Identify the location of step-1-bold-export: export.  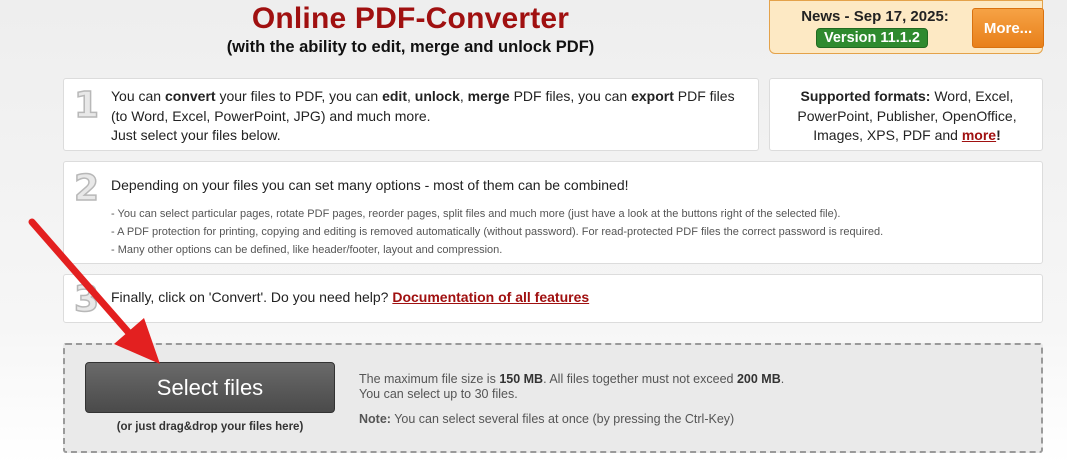
(652, 96).